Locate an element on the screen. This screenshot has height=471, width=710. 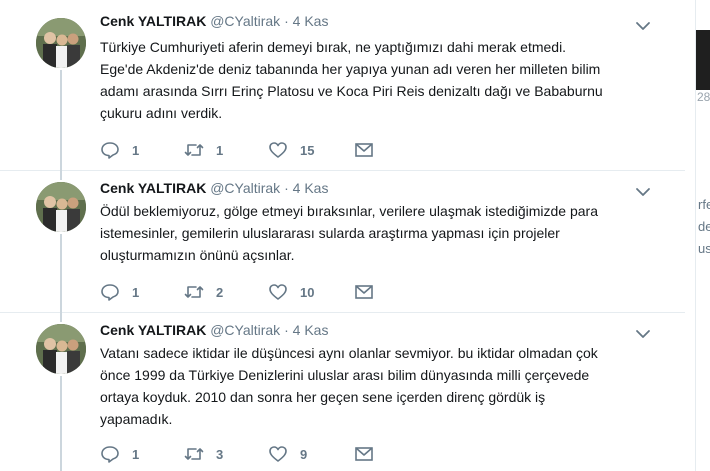
sidebar-text-fragment: usla is located at coordinates (704, 248).